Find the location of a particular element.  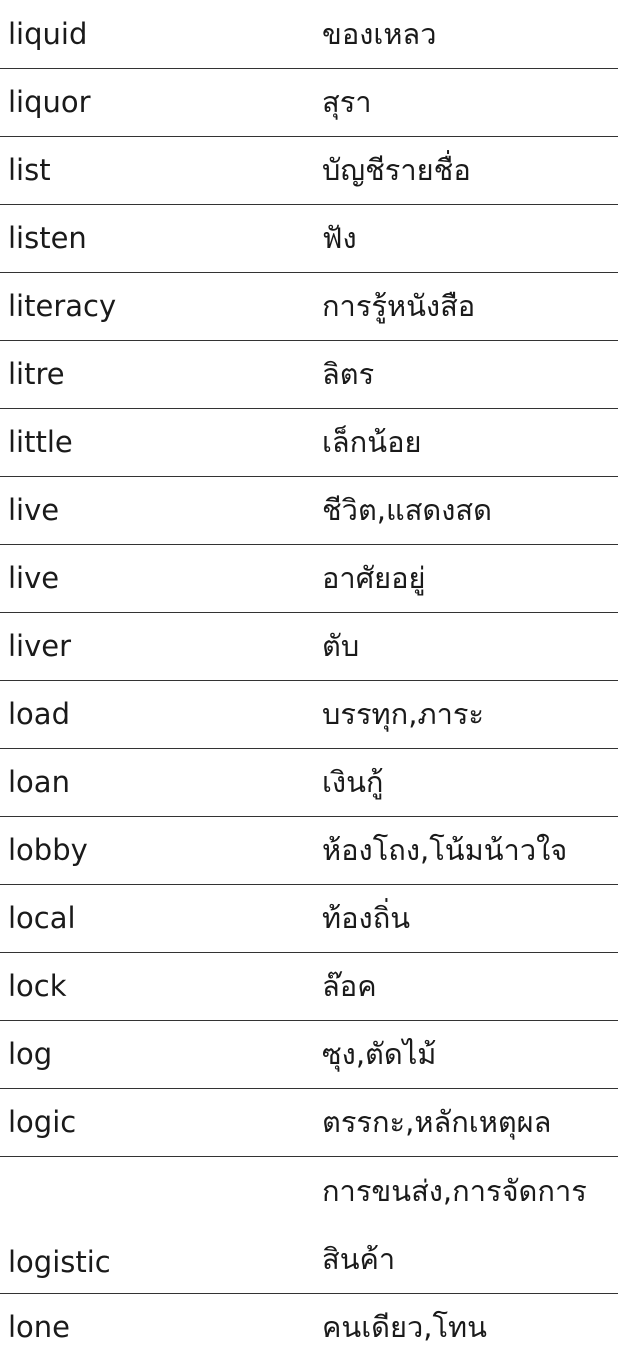

thai-translation: การรู้หนังสือ is located at coordinates (464, 306).